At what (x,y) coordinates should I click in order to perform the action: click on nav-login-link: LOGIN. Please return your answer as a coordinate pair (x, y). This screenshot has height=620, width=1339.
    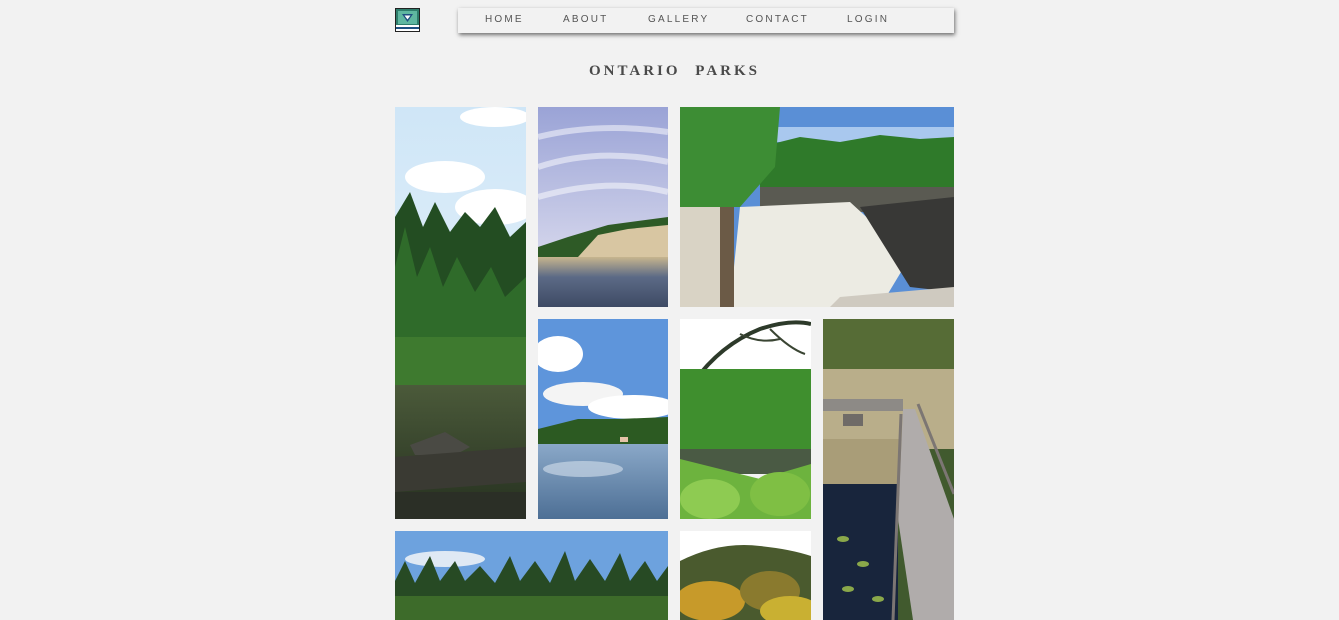
    Looking at the image, I should click on (868, 20).